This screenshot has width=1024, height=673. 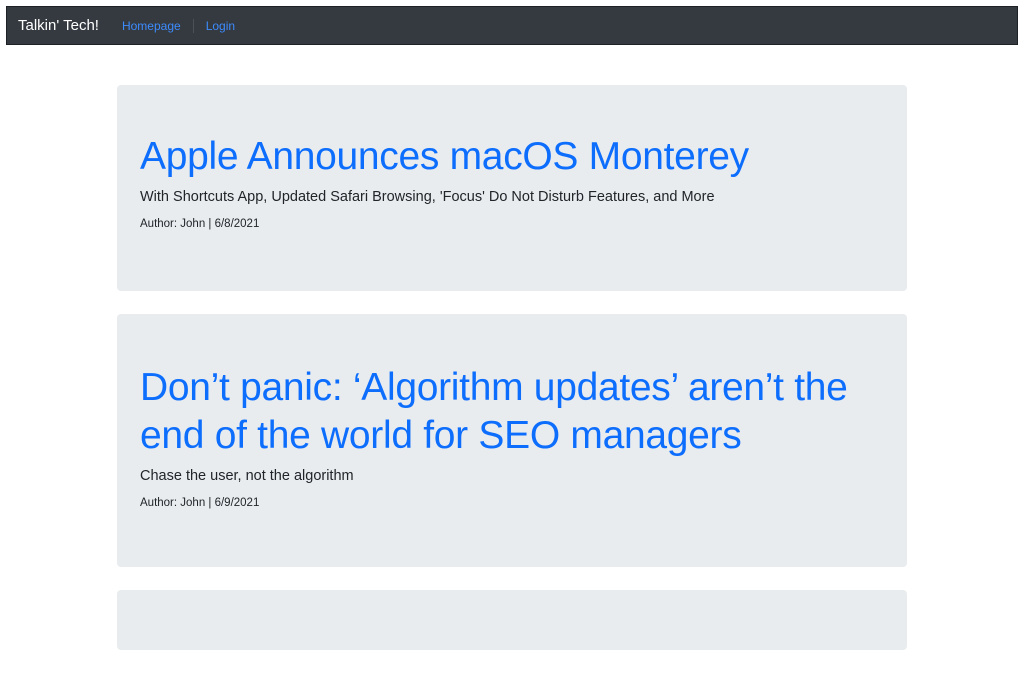 What do you see at coordinates (512, 25) in the screenshot?
I see `top-navbar: Talkin' Tech! Homepage Login` at bounding box center [512, 25].